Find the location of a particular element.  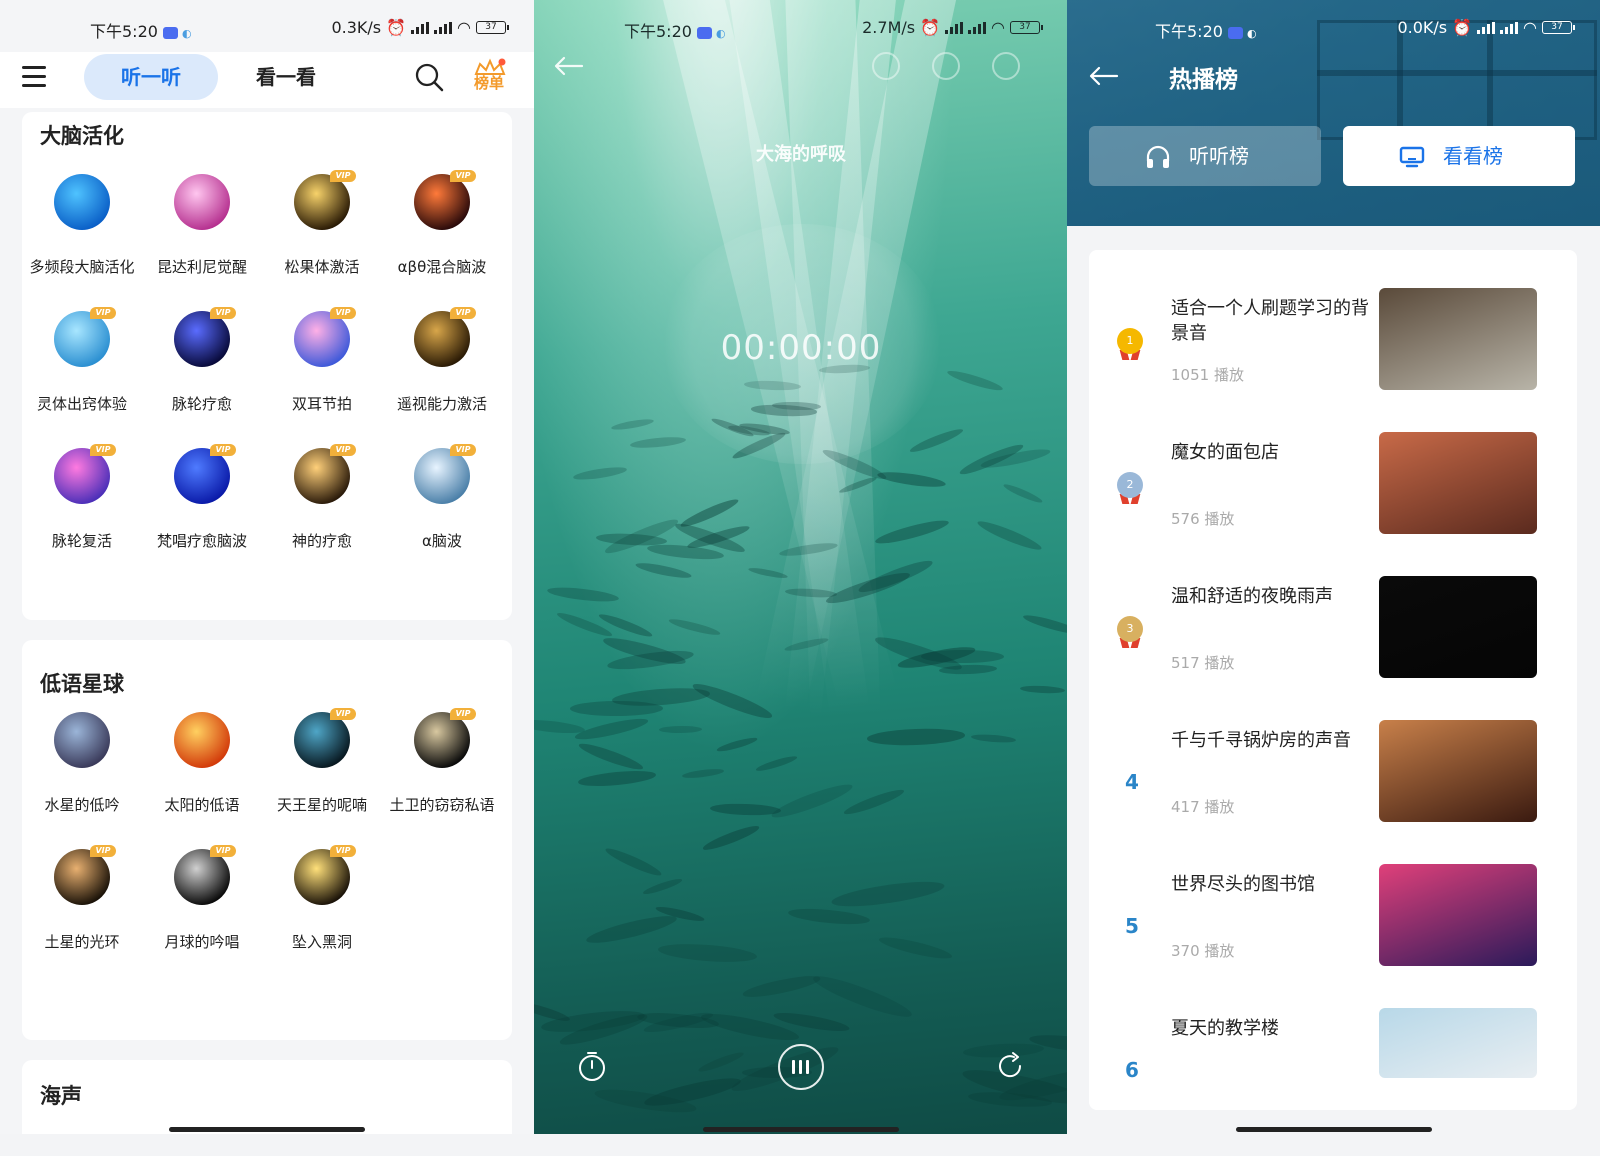

item-label: 坠入黑洞 is located at coordinates (321, 942).